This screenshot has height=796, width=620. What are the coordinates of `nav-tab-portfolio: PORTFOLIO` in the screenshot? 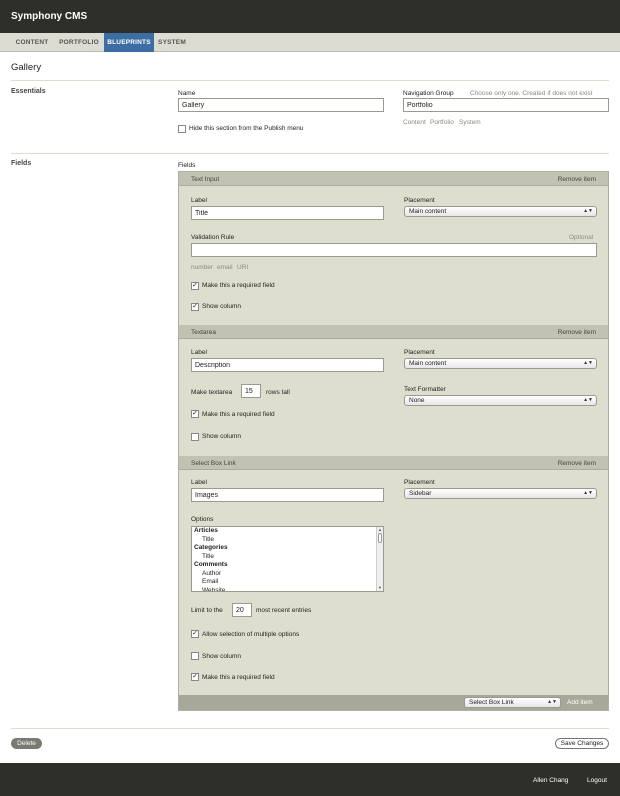 It's located at (79, 42).